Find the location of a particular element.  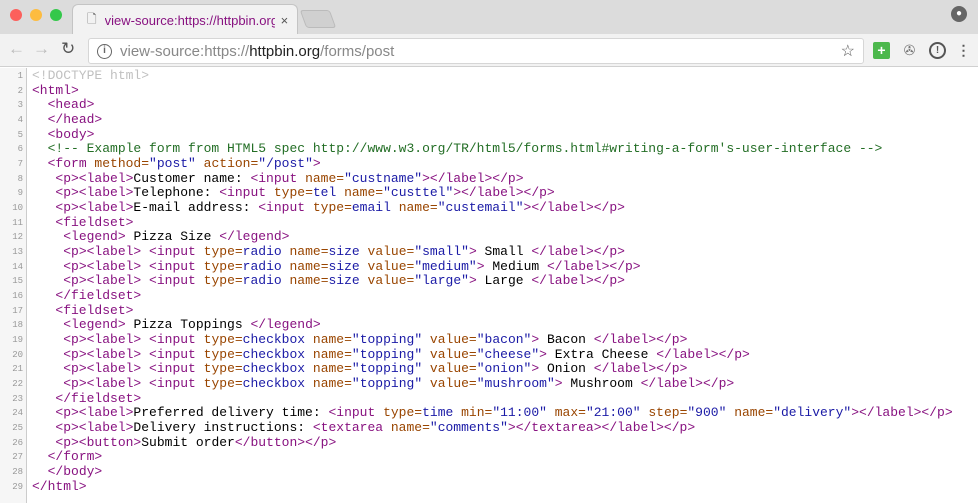

bookmark-star-icon: ☆ is located at coordinates (848, 51).